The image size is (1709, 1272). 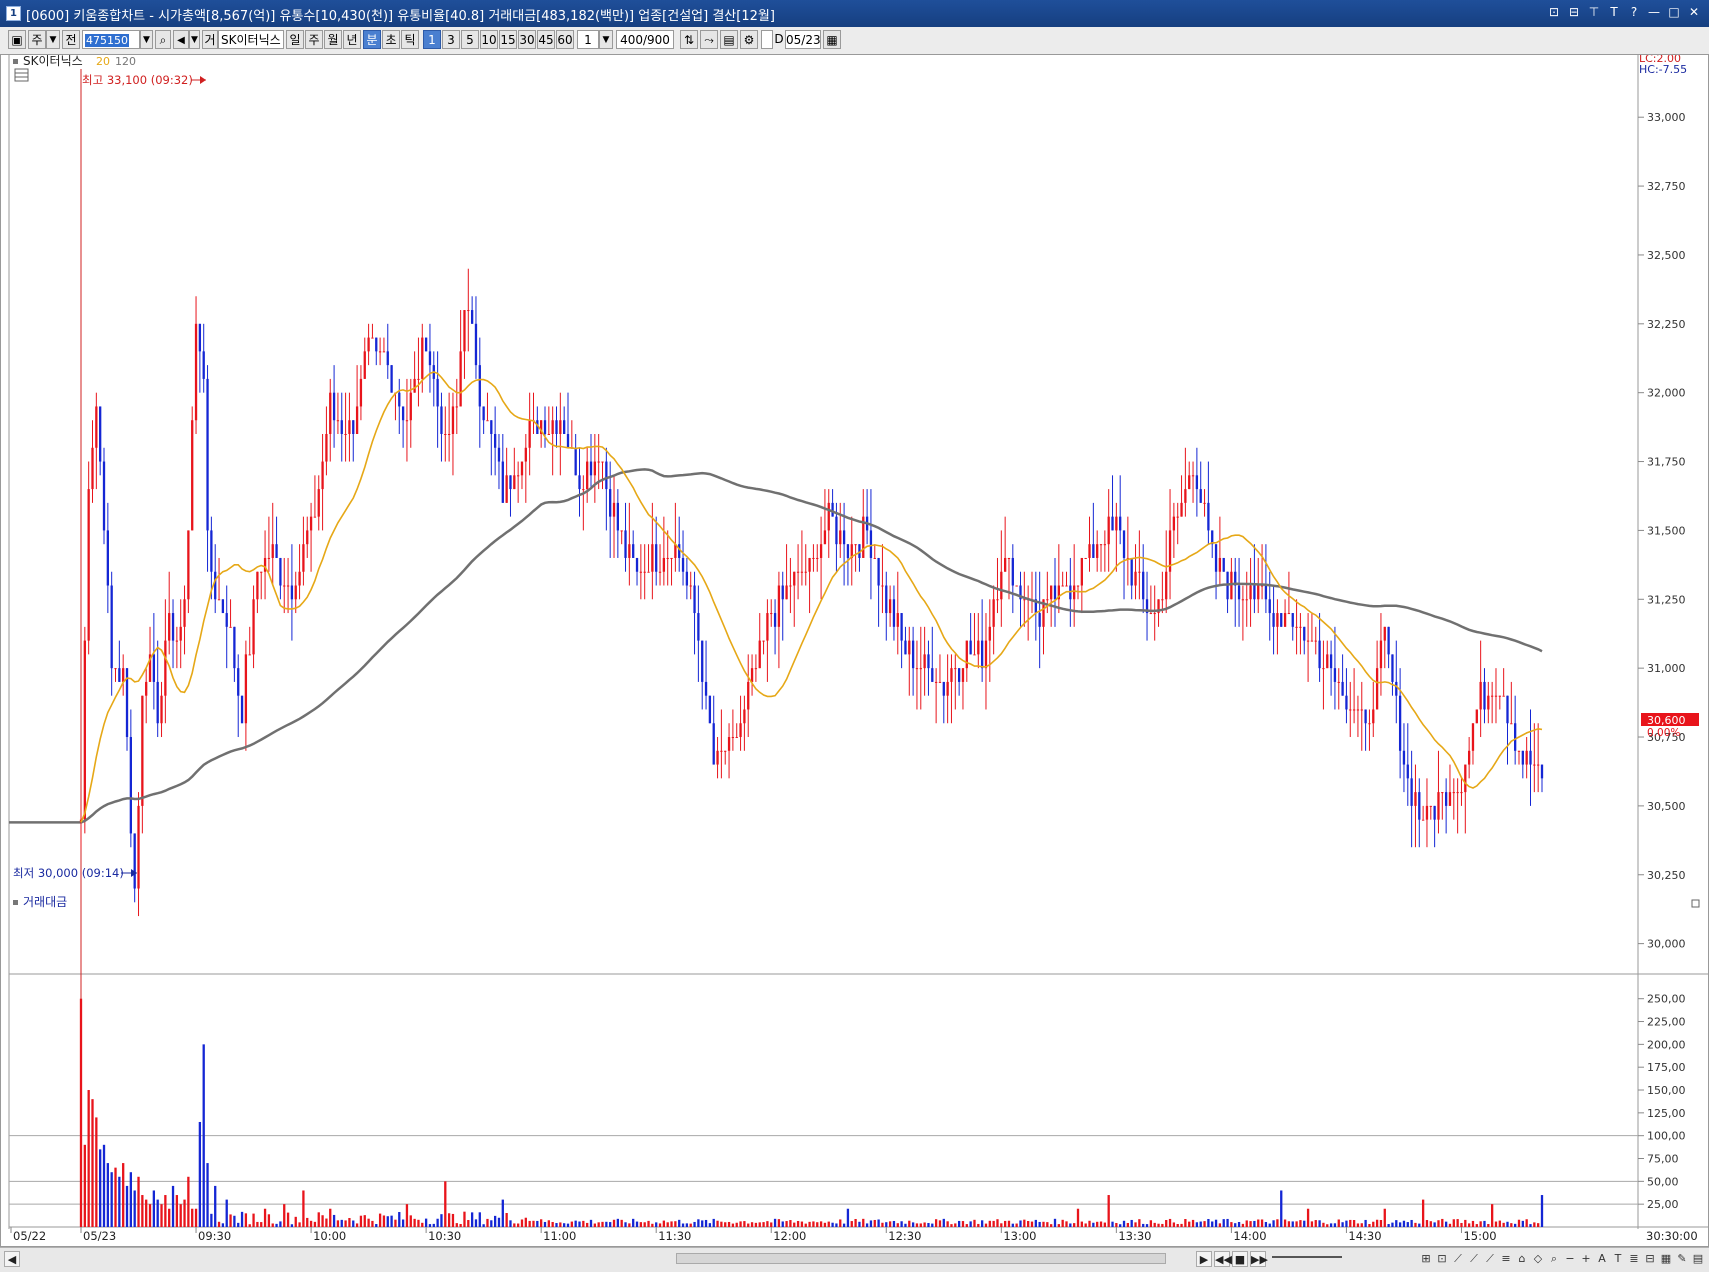 I want to click on date-input: 05/23, so click(x=803, y=39).